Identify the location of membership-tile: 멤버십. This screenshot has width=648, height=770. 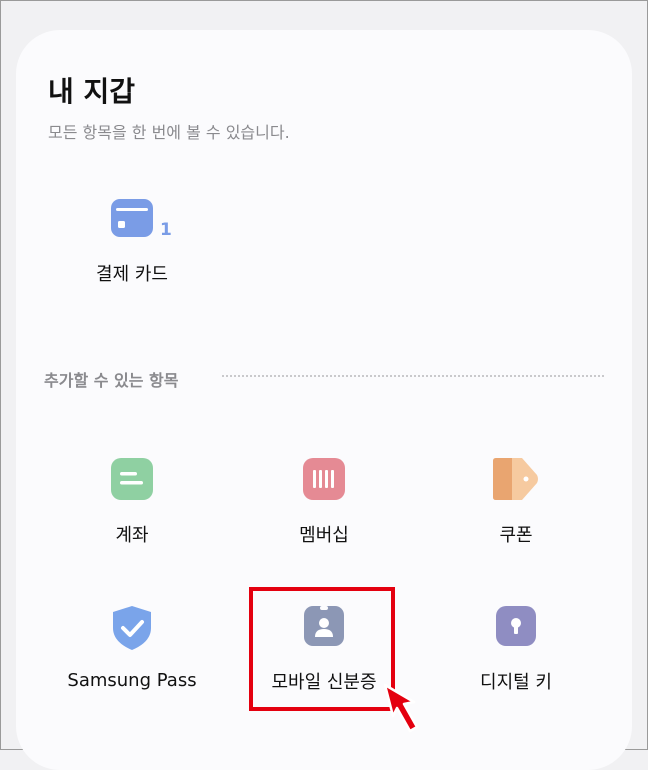
(324, 502).